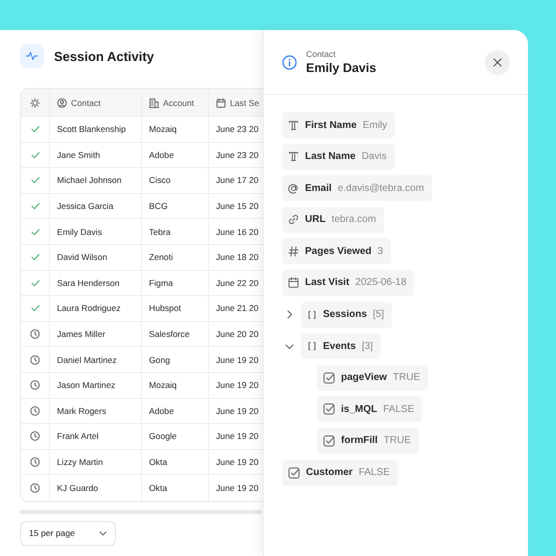 The height and width of the screenshot is (556, 556). Describe the element at coordinates (95, 436) in the screenshot. I see `table-cell: Frank Artel` at that location.